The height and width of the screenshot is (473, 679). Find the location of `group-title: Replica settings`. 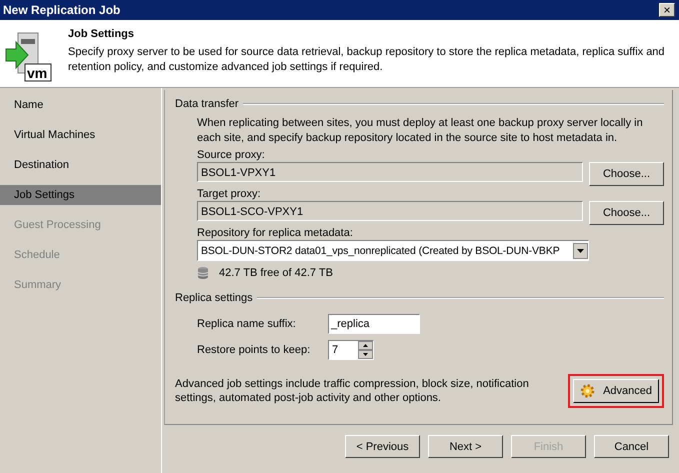

group-title: Replica settings is located at coordinates (214, 298).